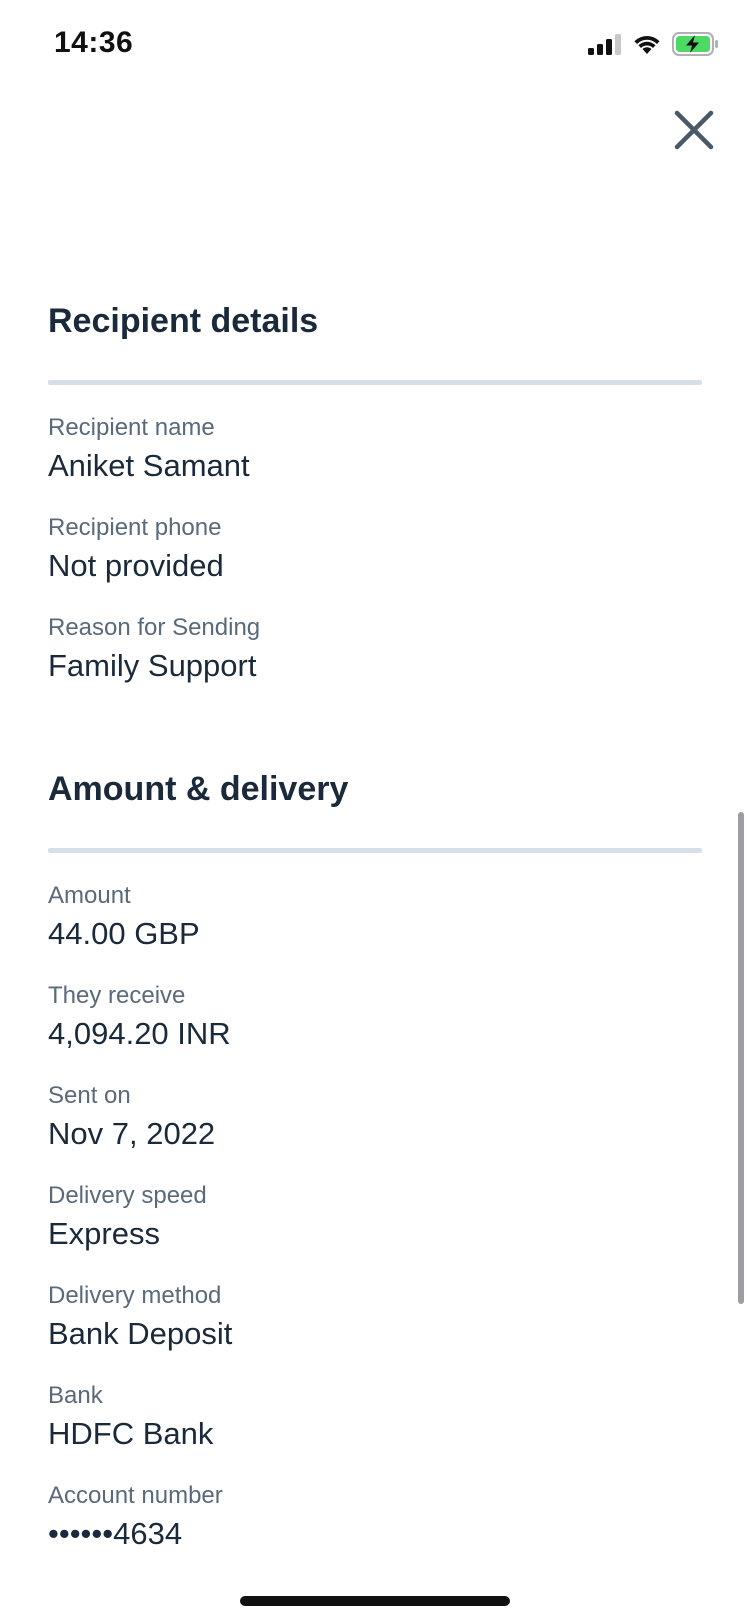 Image resolution: width=750 pixels, height=1624 pixels. What do you see at coordinates (741, 1058) in the screenshot?
I see `scrollbar` at bounding box center [741, 1058].